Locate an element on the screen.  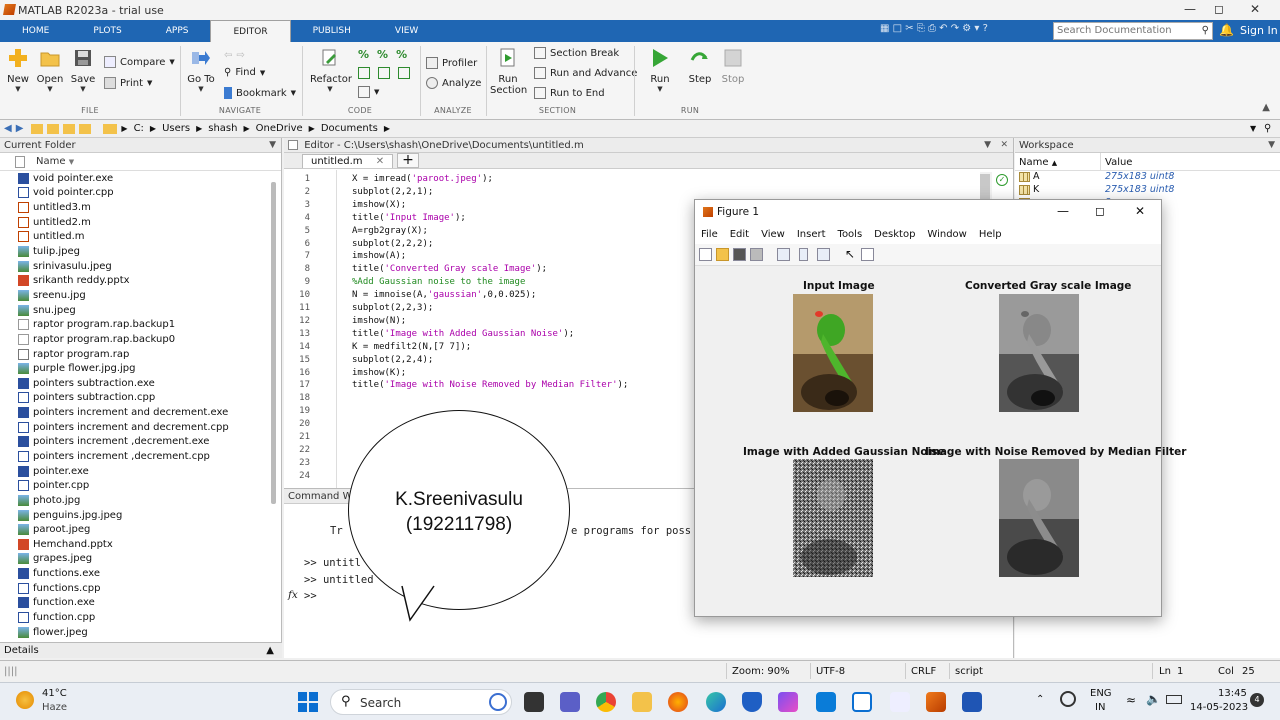
run-button: Run ▼ is located at coordinates (660, 70).